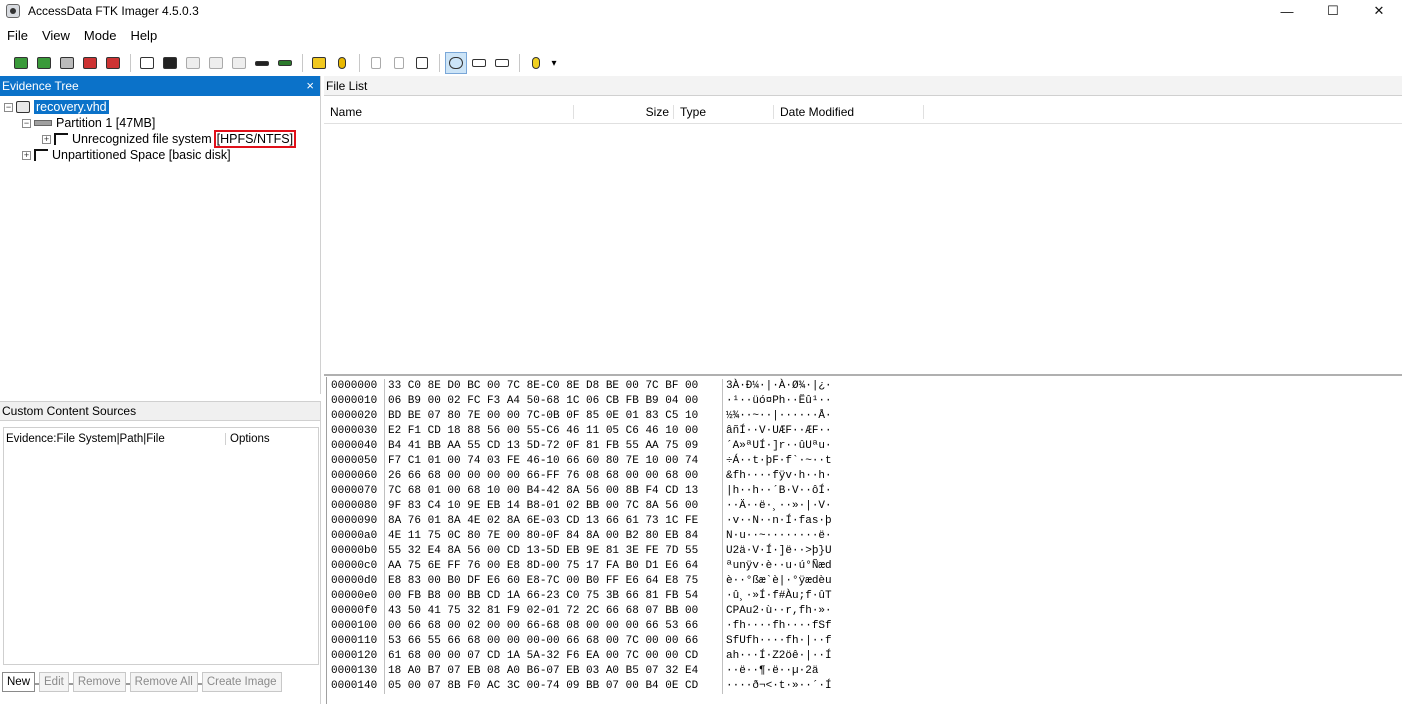 This screenshot has height=704, width=1402. What do you see at coordinates (772, 671) in the screenshot?
I see `hex-ascii: ··ë··¶·ë··µ·2ä` at bounding box center [772, 671].